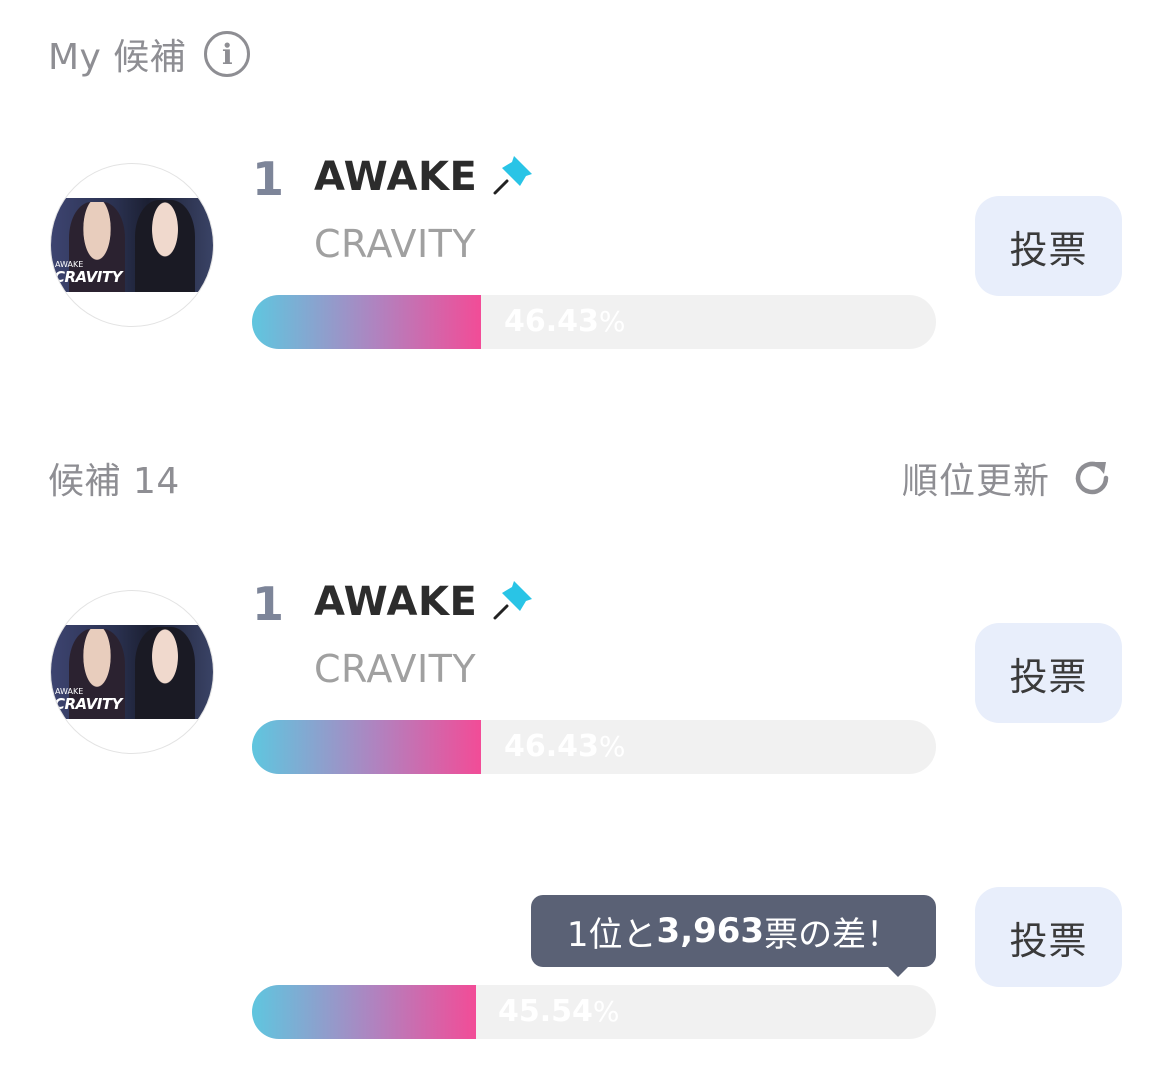 This screenshot has height=1089, width=1170. What do you see at coordinates (117, 57) in the screenshot?
I see `my-candidate-label: My 候補` at bounding box center [117, 57].